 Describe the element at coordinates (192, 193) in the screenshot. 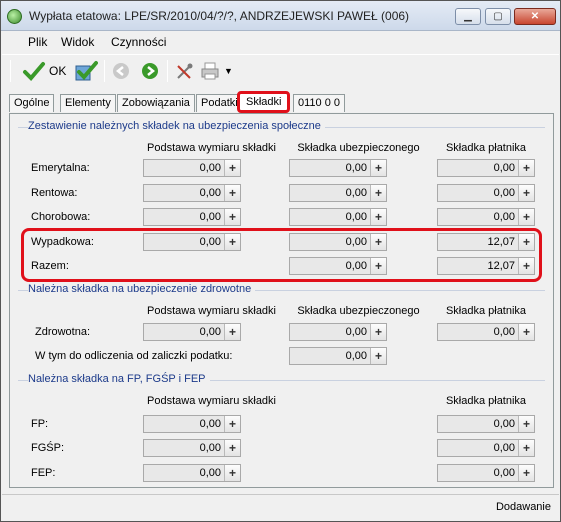

I see `rentowa-base-field: 0,00 +` at that location.